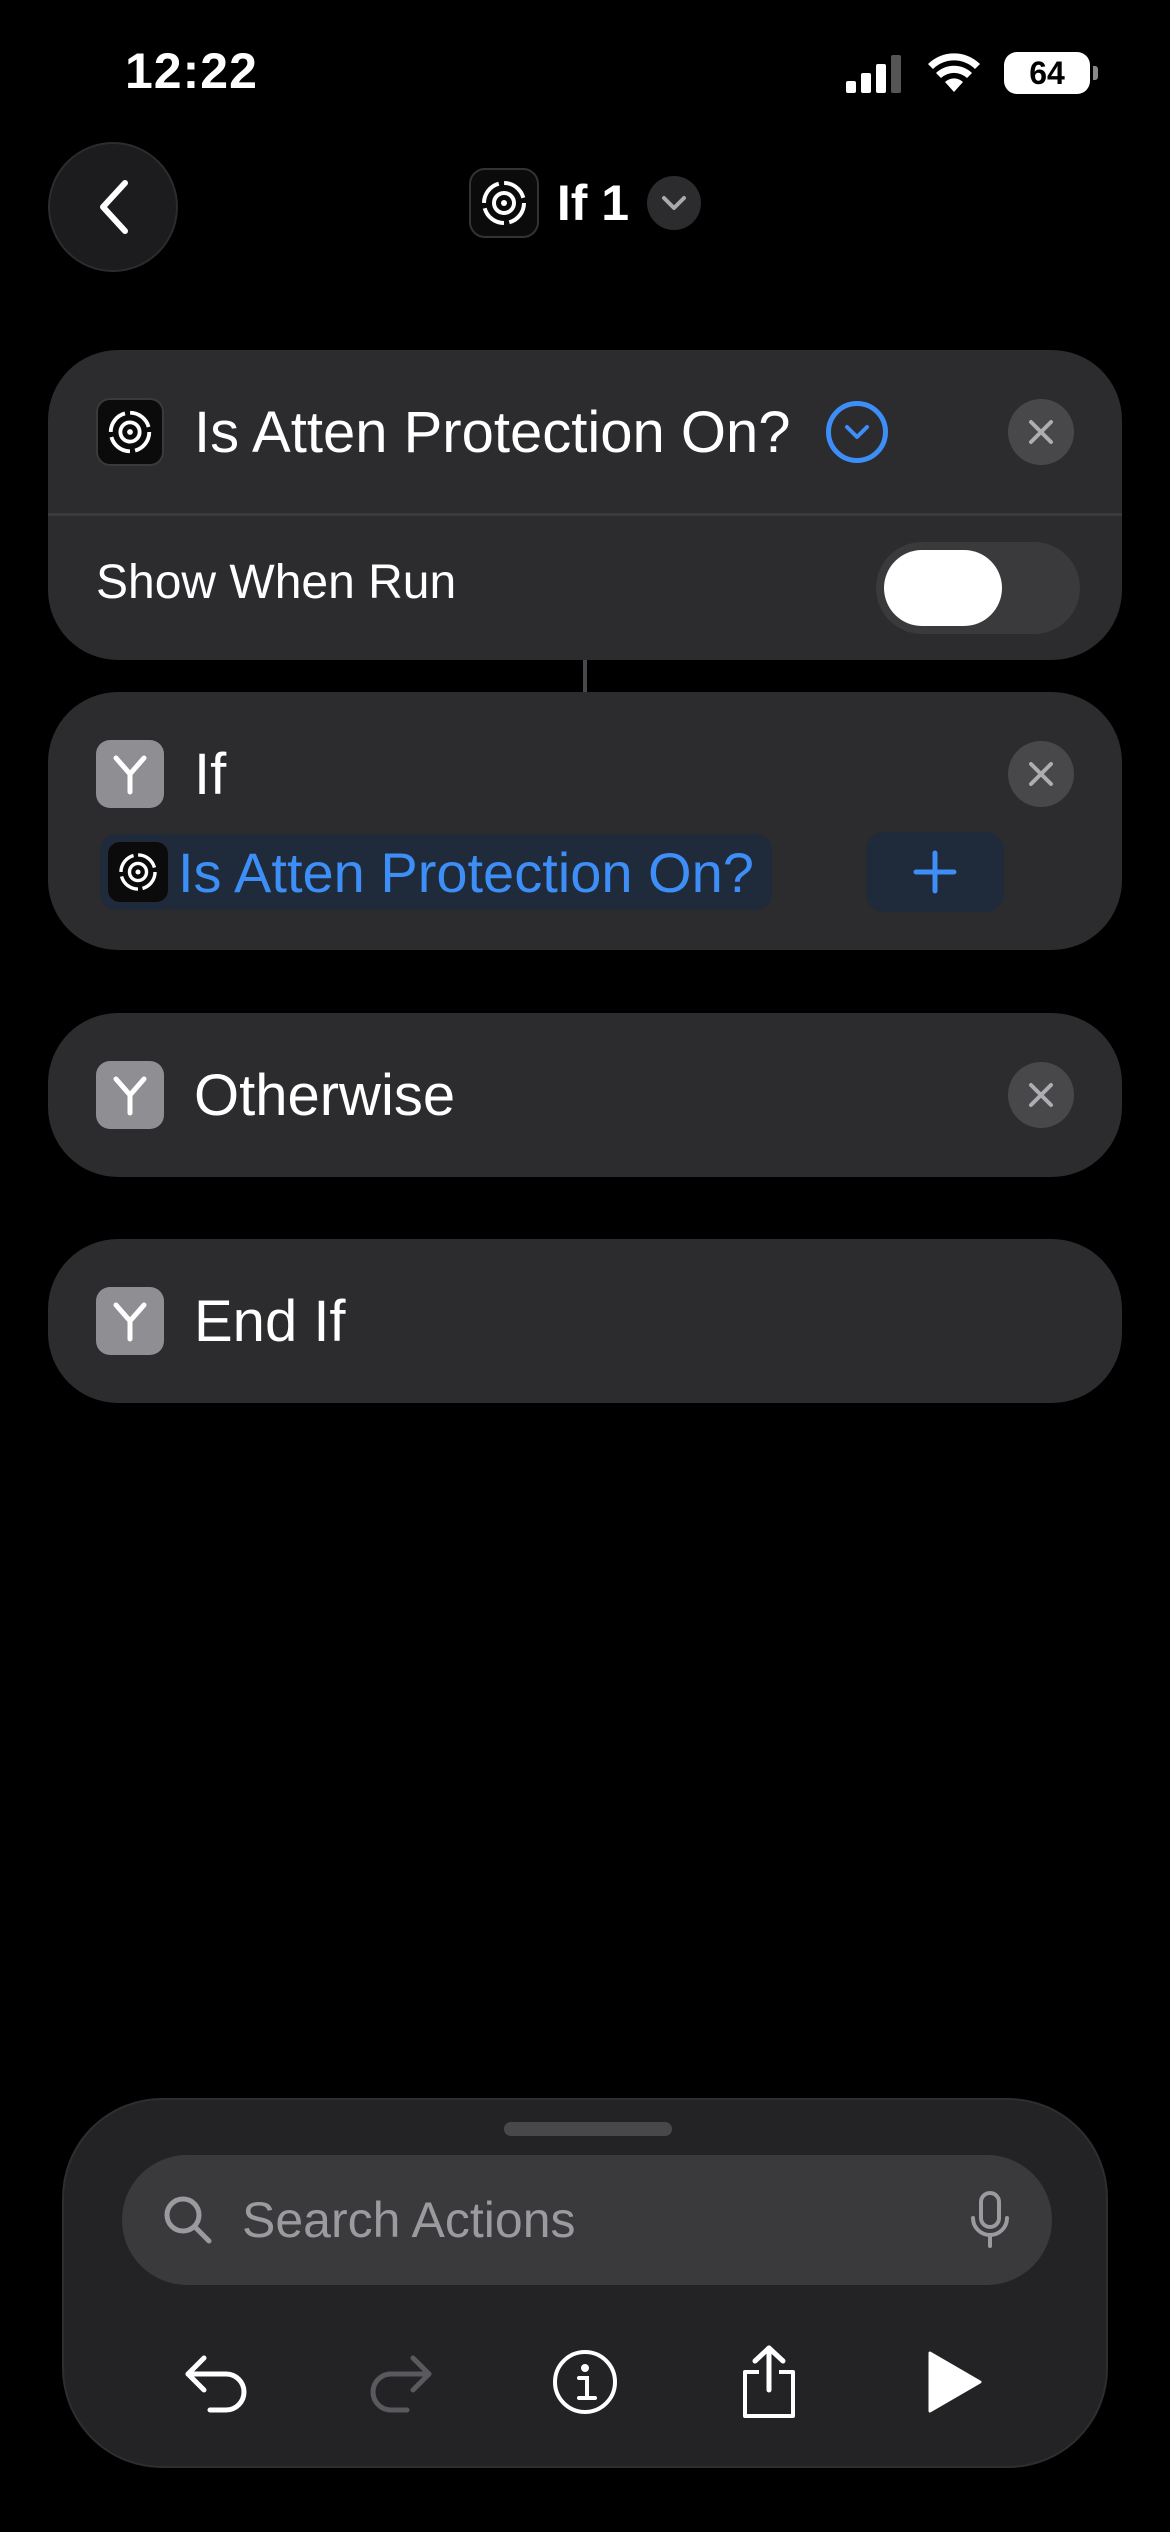 The width and height of the screenshot is (1170, 2532). I want to click on info-icon, so click(584, 2382).